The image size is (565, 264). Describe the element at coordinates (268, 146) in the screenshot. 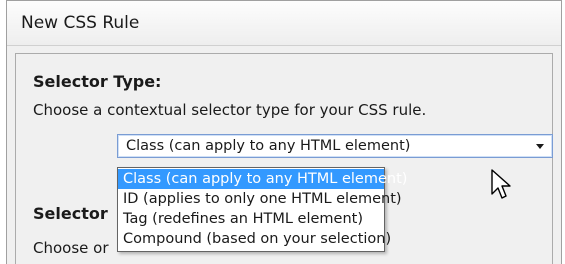

I see `selector-type-selected-value: Class (can apply to any HTML element)` at that location.